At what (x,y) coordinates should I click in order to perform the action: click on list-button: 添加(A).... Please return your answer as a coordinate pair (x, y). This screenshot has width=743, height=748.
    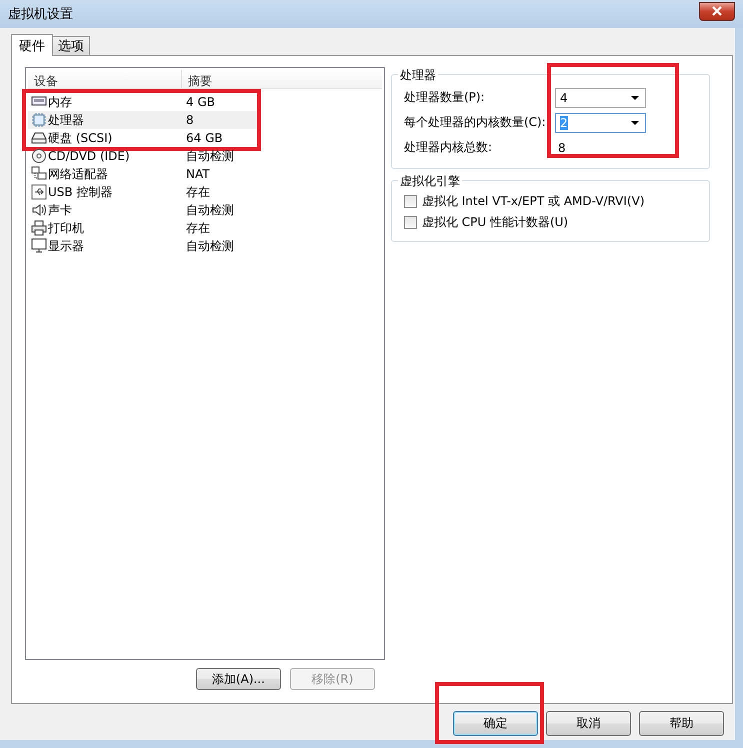
    Looking at the image, I should click on (238, 679).